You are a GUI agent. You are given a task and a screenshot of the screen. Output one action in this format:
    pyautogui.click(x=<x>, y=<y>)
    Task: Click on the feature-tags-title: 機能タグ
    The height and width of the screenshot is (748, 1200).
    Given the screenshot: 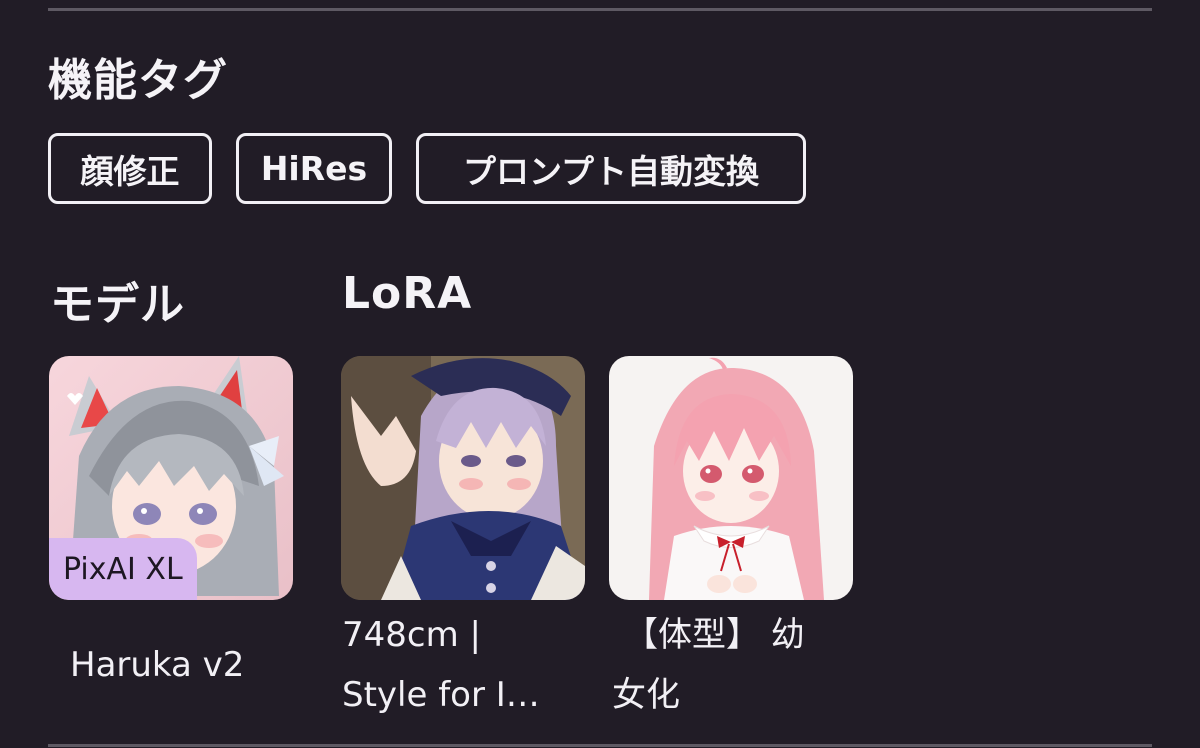 What is the action you would take?
    pyautogui.click(x=138, y=80)
    